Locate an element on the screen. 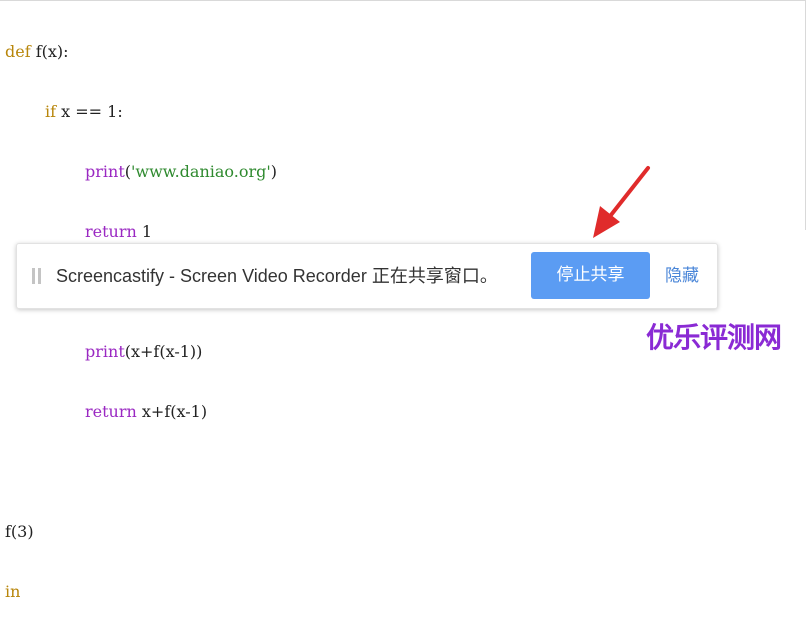  code-text: (x+f(x-1)) is located at coordinates (163, 351).